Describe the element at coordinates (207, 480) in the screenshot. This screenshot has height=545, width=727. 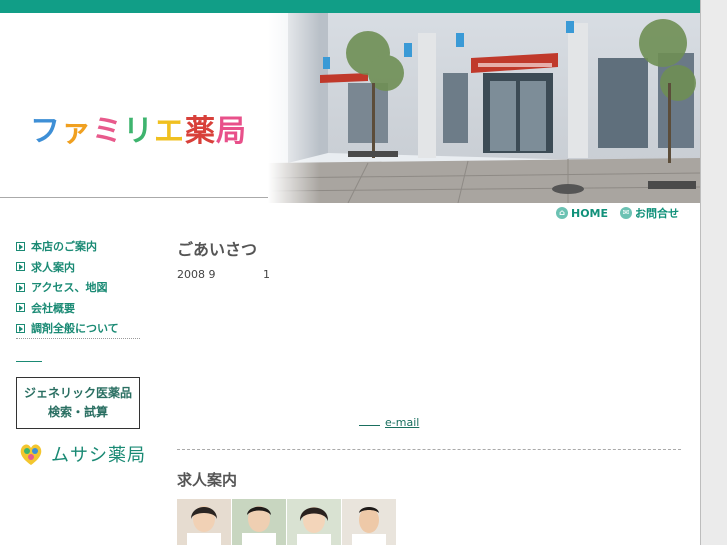
I see `recruit-heading: 求人案内` at that location.